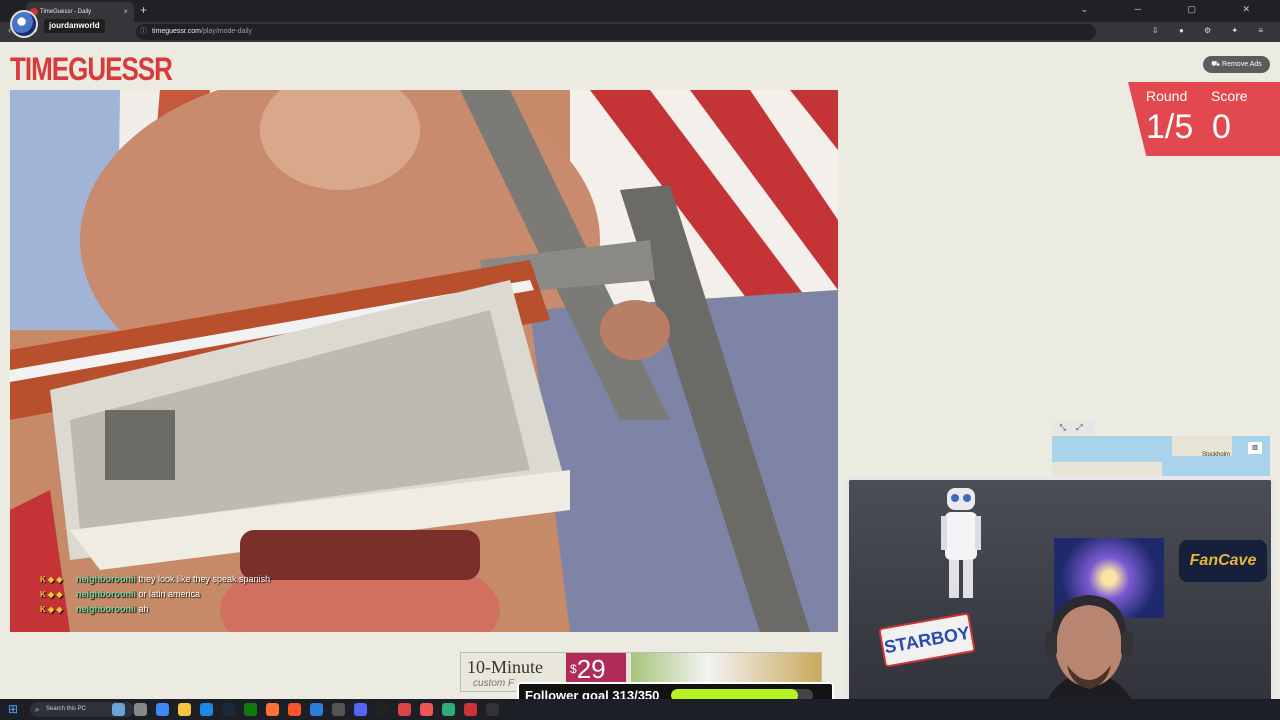 Image resolution: width=1280 pixels, height=720 pixels. Describe the element at coordinates (1223, 561) in the screenshot. I see `fancave-sign: FanCave` at that location.